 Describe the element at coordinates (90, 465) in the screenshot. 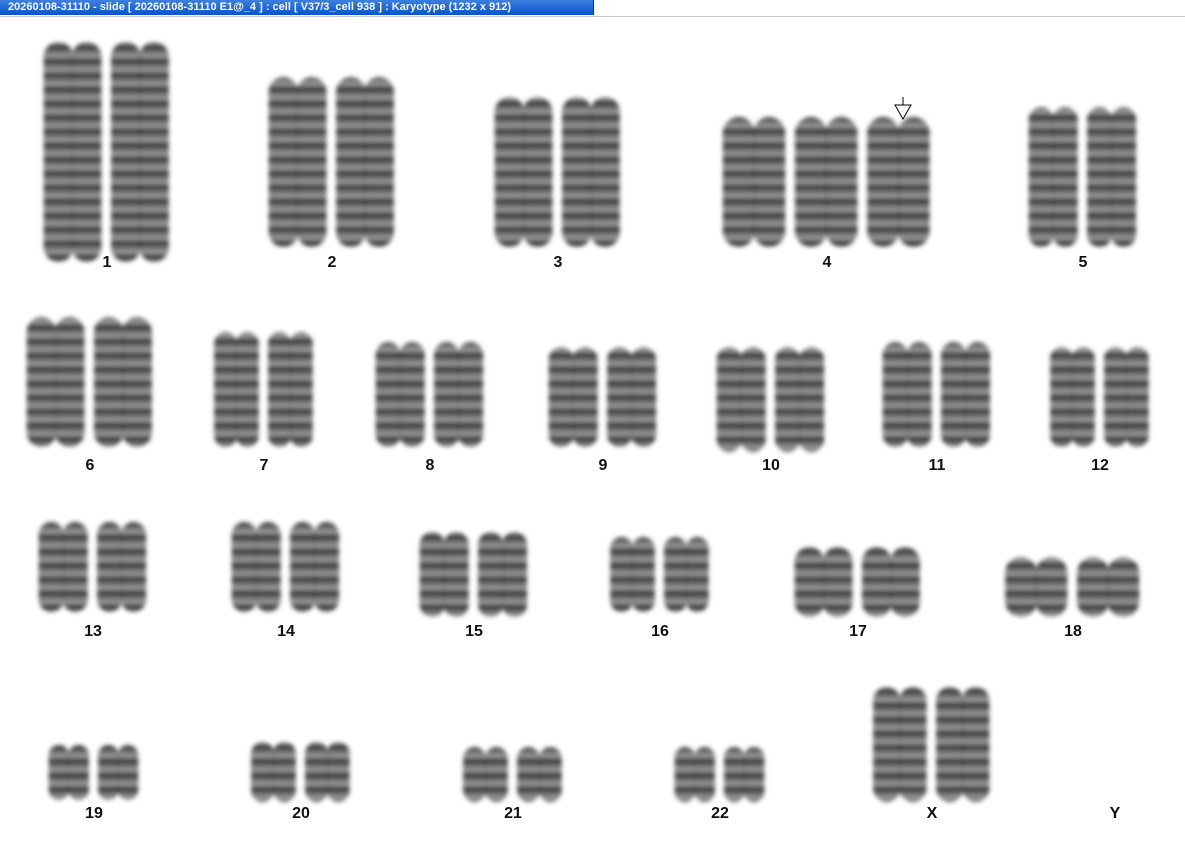

I see `chromosome-label-6: 6` at that location.